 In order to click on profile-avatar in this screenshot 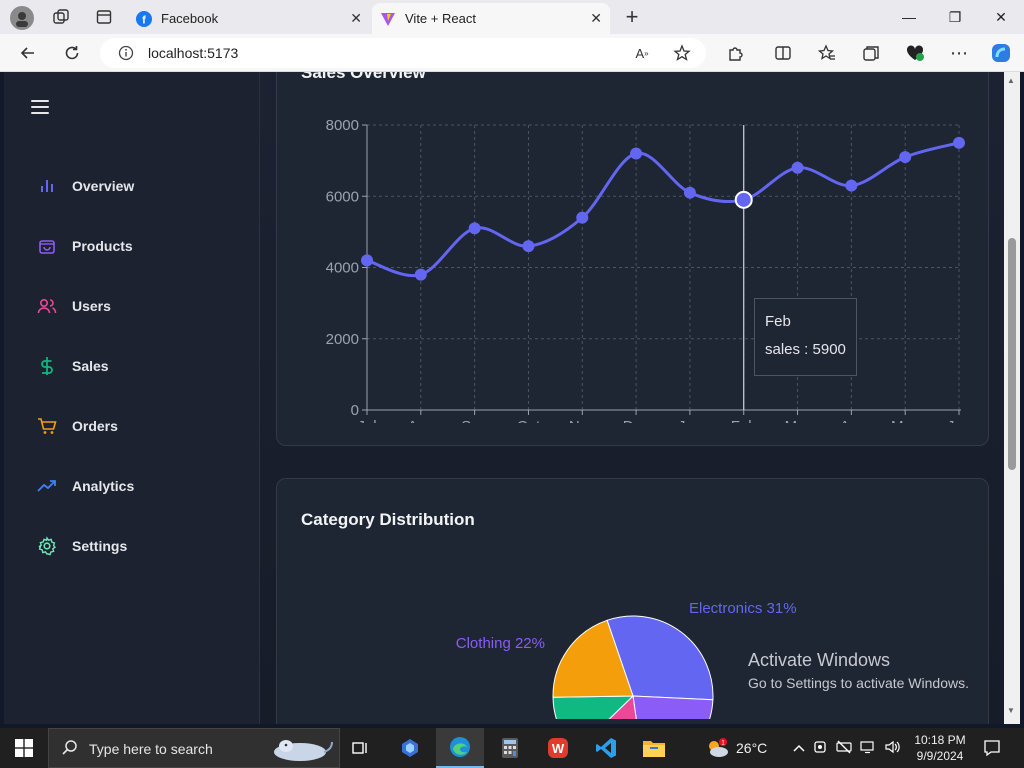, I will do `click(22, 18)`.